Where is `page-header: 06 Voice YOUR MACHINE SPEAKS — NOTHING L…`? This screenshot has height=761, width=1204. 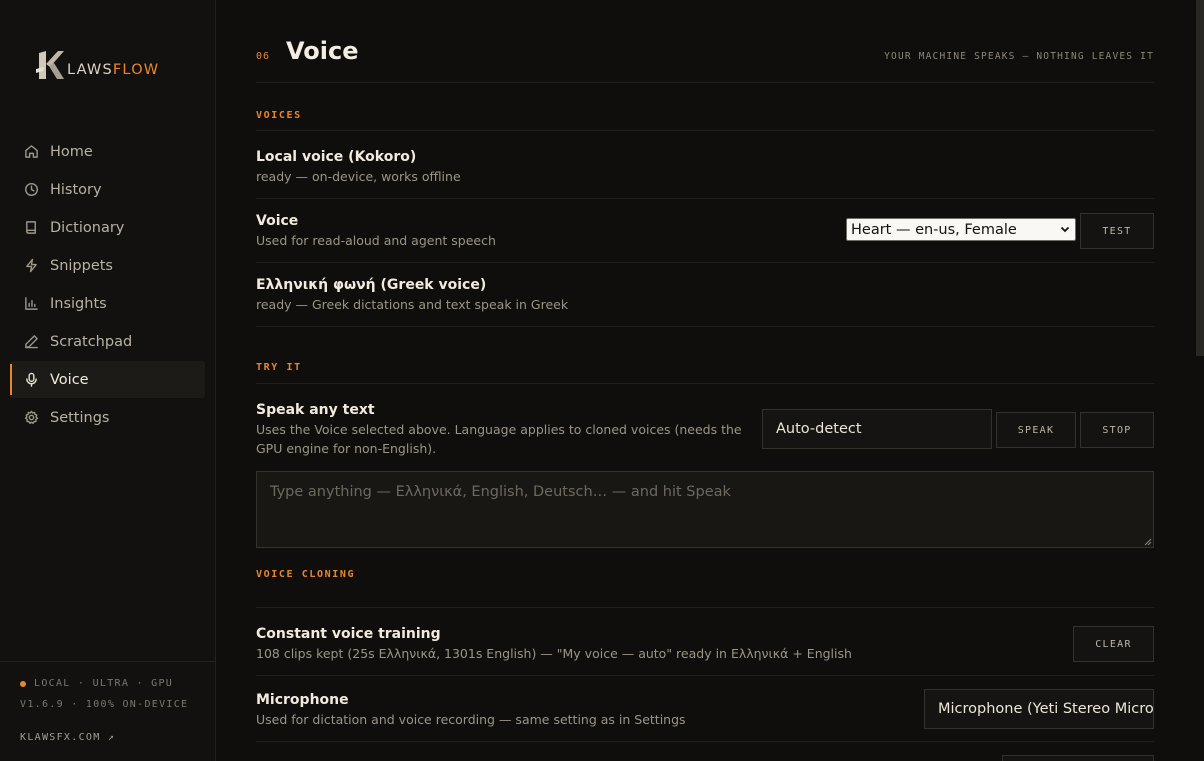
page-header: 06 Voice YOUR MACHINE SPEAKS — NOTHING L… is located at coordinates (705, 41).